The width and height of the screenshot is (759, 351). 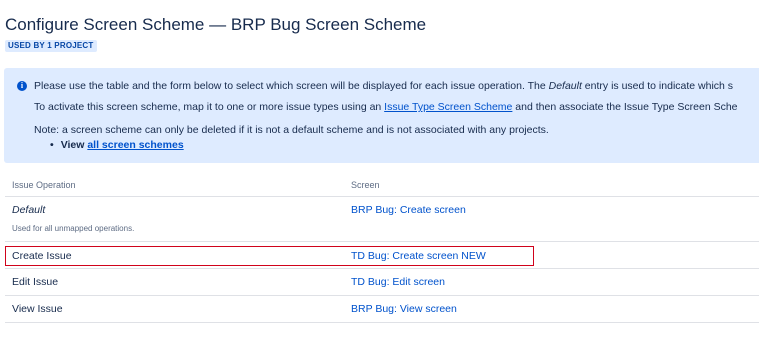 I want to click on all-screen-schemes-link: all screen schemes, so click(x=135, y=145).